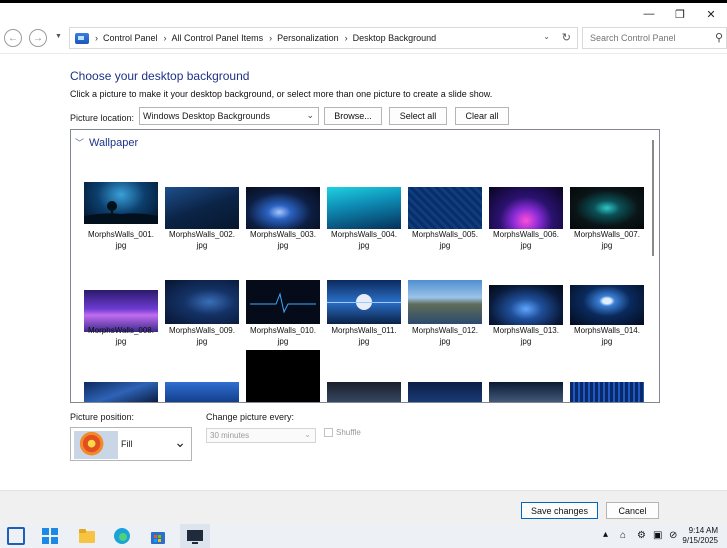 Image resolution: width=727 pixels, height=548 pixels. What do you see at coordinates (348, 432) in the screenshot?
I see `shuffle-label: Shuffle` at bounding box center [348, 432].